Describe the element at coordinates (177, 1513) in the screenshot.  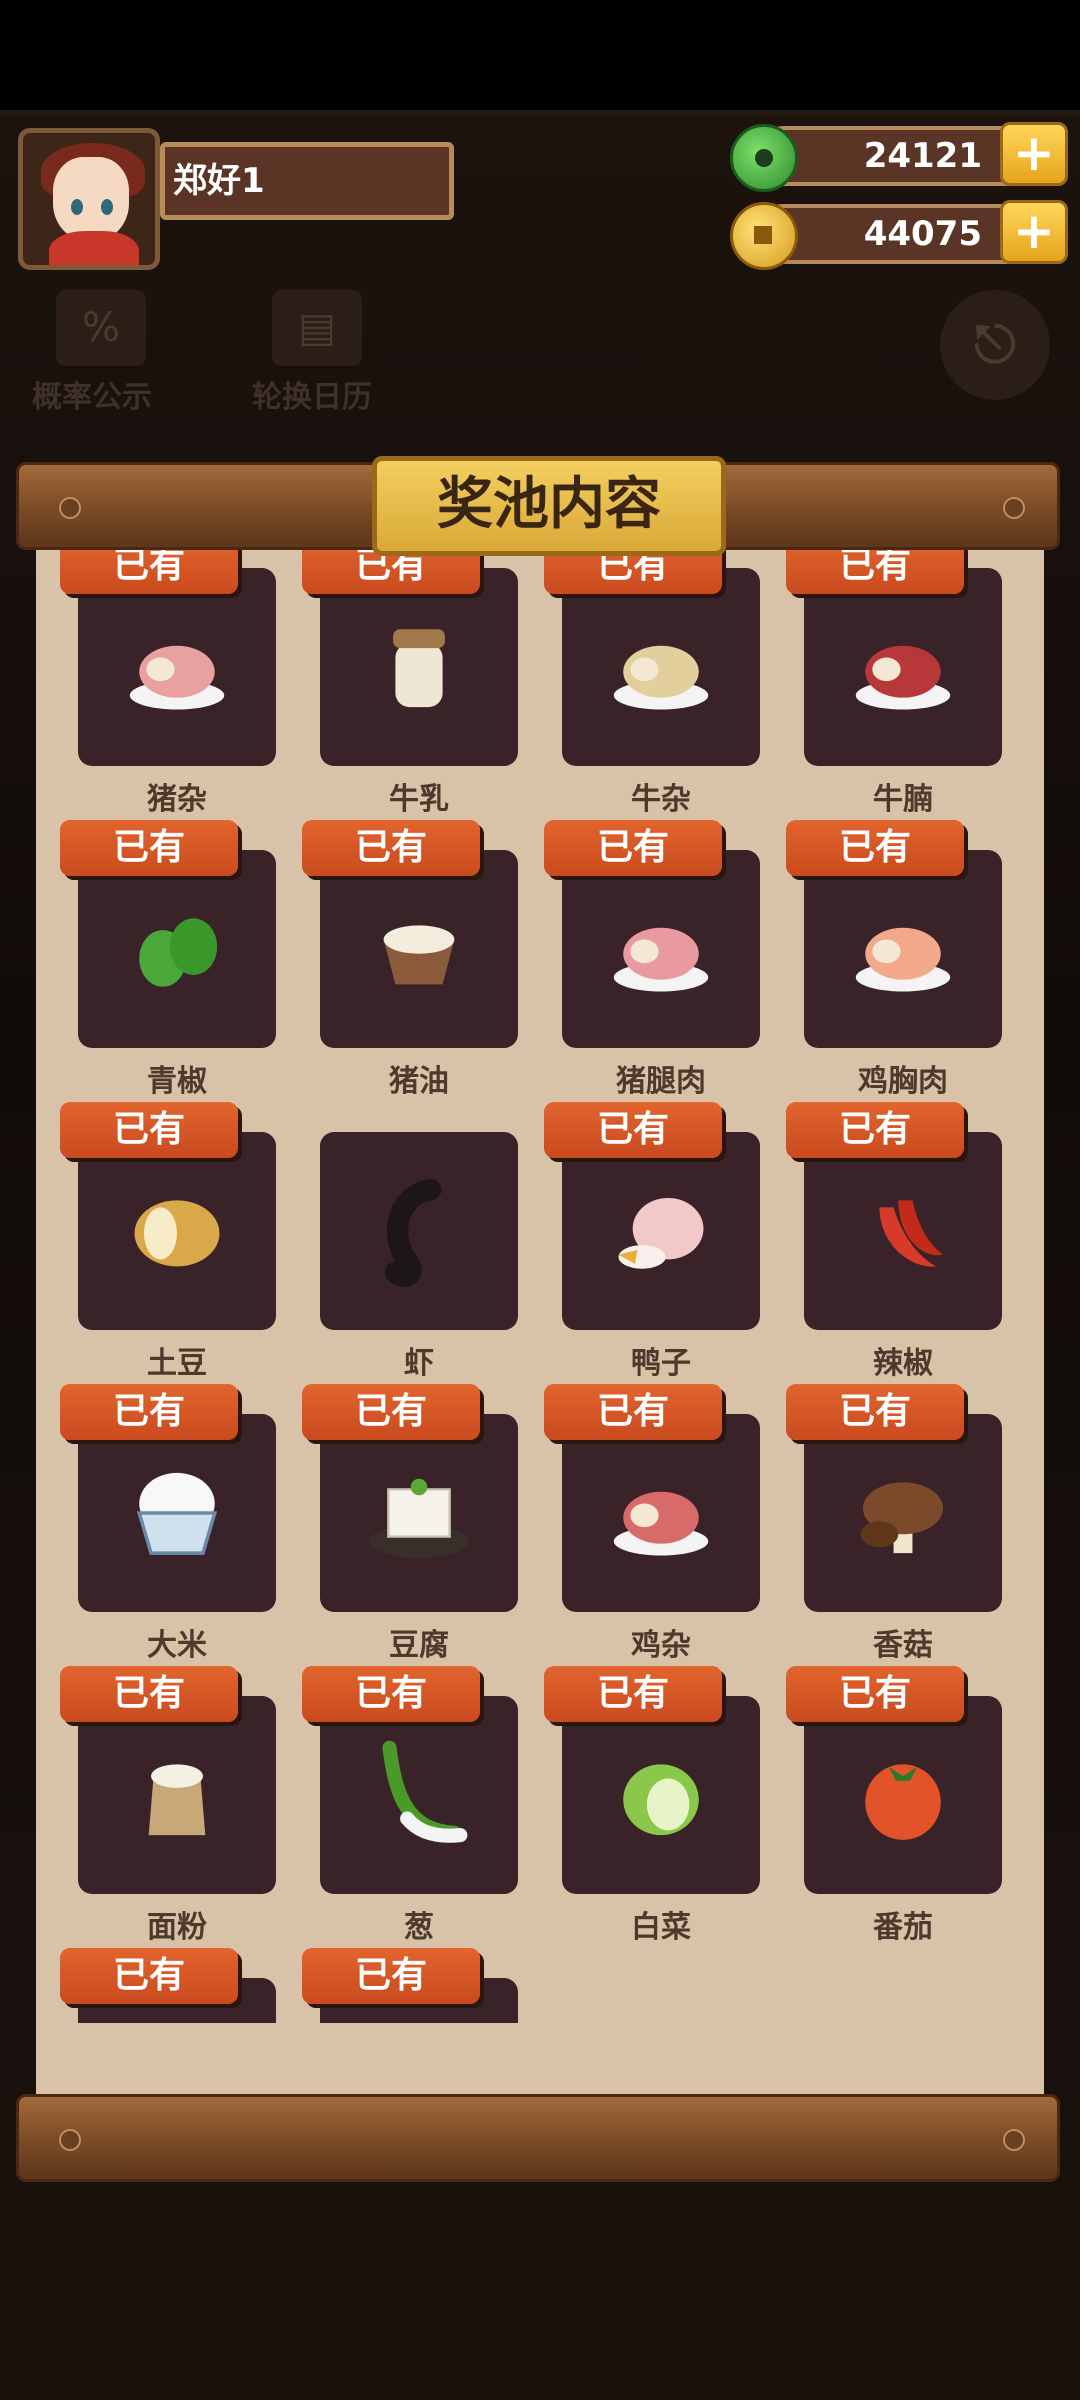
I see `rice-bowl-icon` at that location.